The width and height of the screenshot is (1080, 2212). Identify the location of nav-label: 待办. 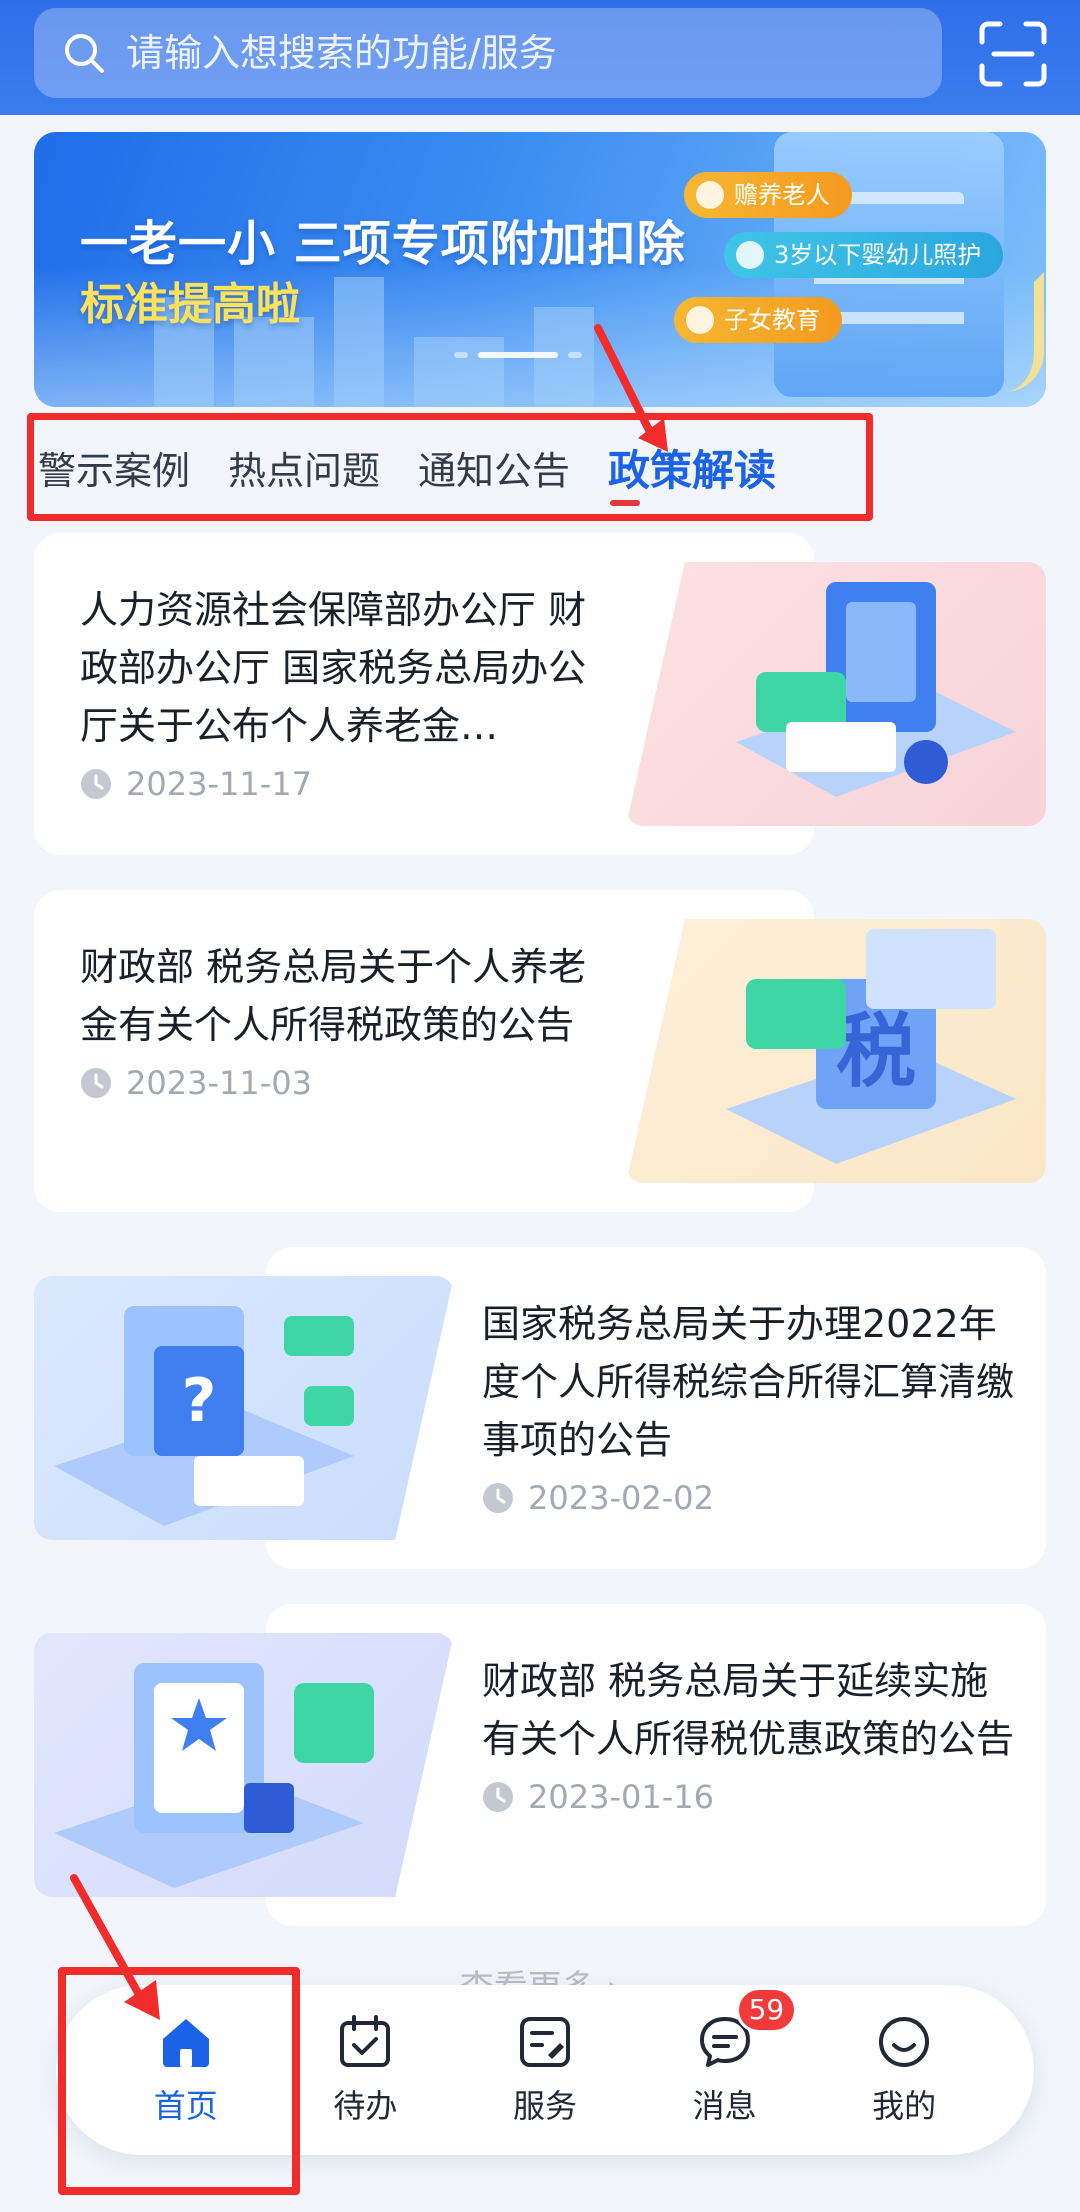
(365, 2106).